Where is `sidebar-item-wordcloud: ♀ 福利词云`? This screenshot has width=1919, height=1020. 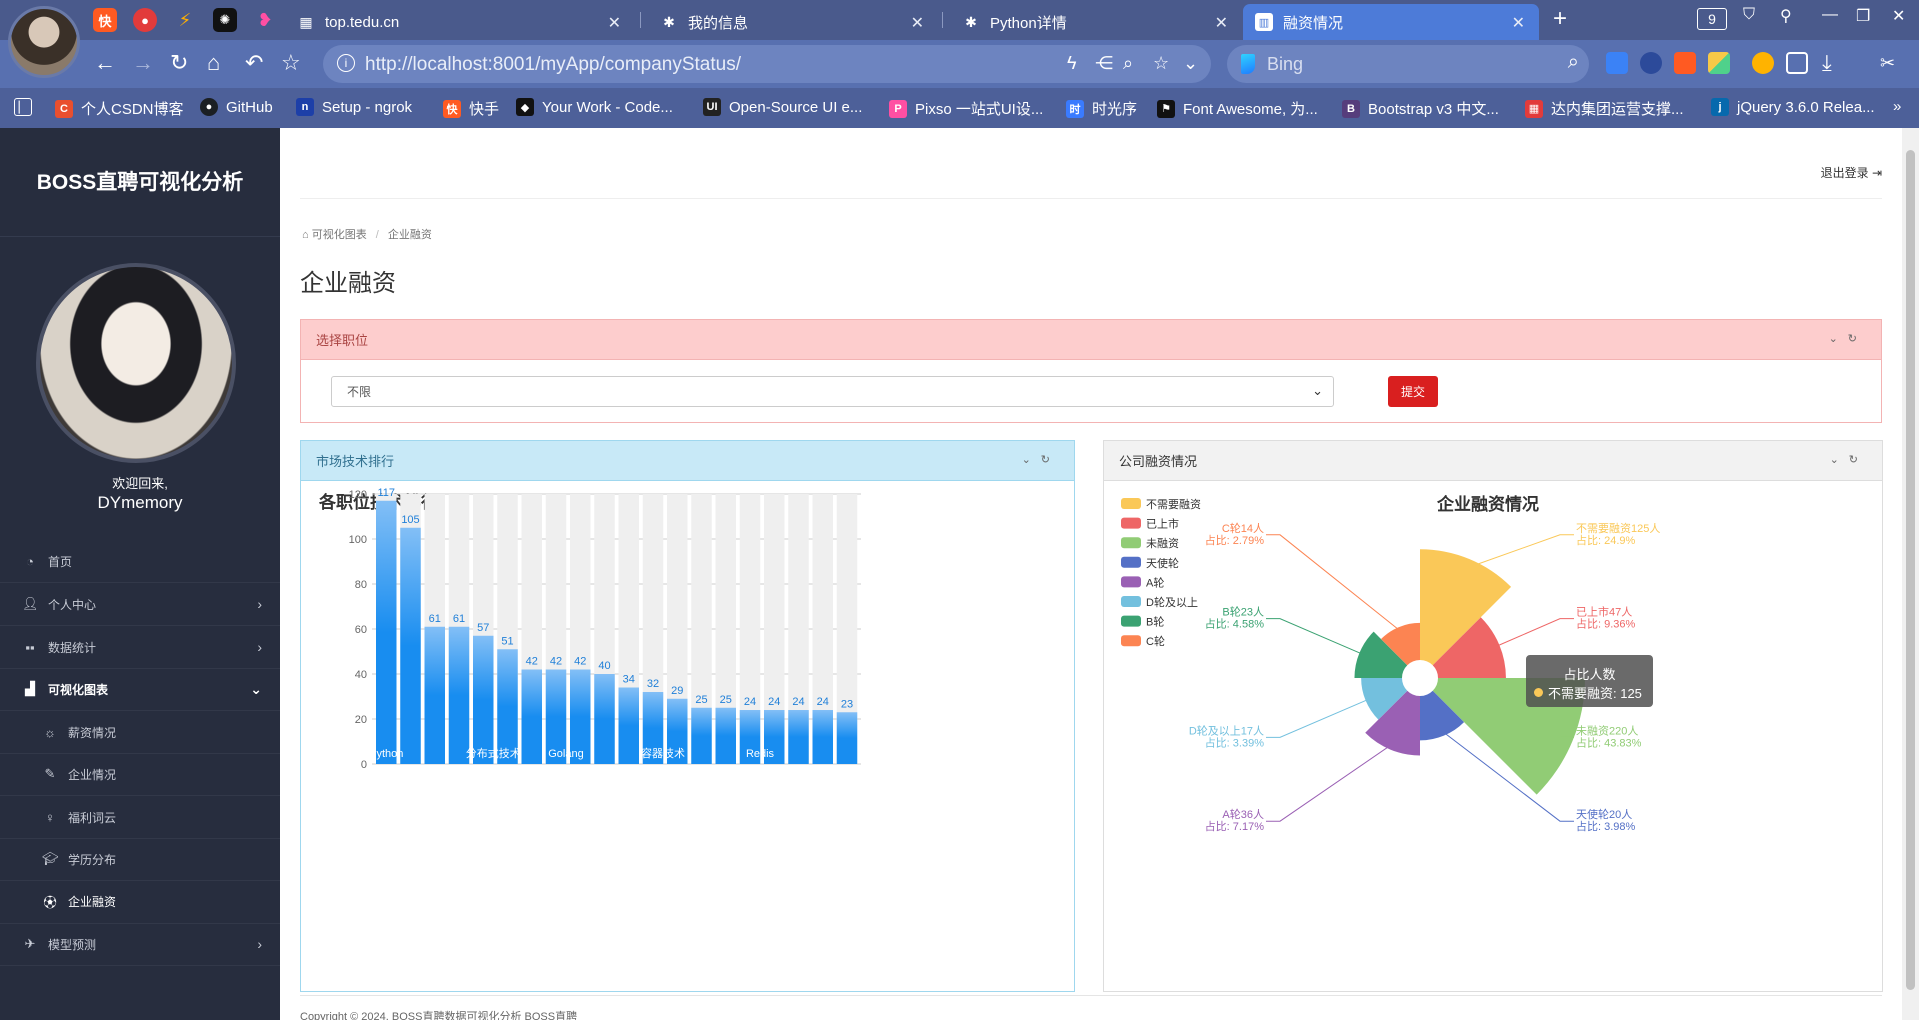
sidebar-item-wordcloud: ♀ 福利词云 is located at coordinates (140, 817).